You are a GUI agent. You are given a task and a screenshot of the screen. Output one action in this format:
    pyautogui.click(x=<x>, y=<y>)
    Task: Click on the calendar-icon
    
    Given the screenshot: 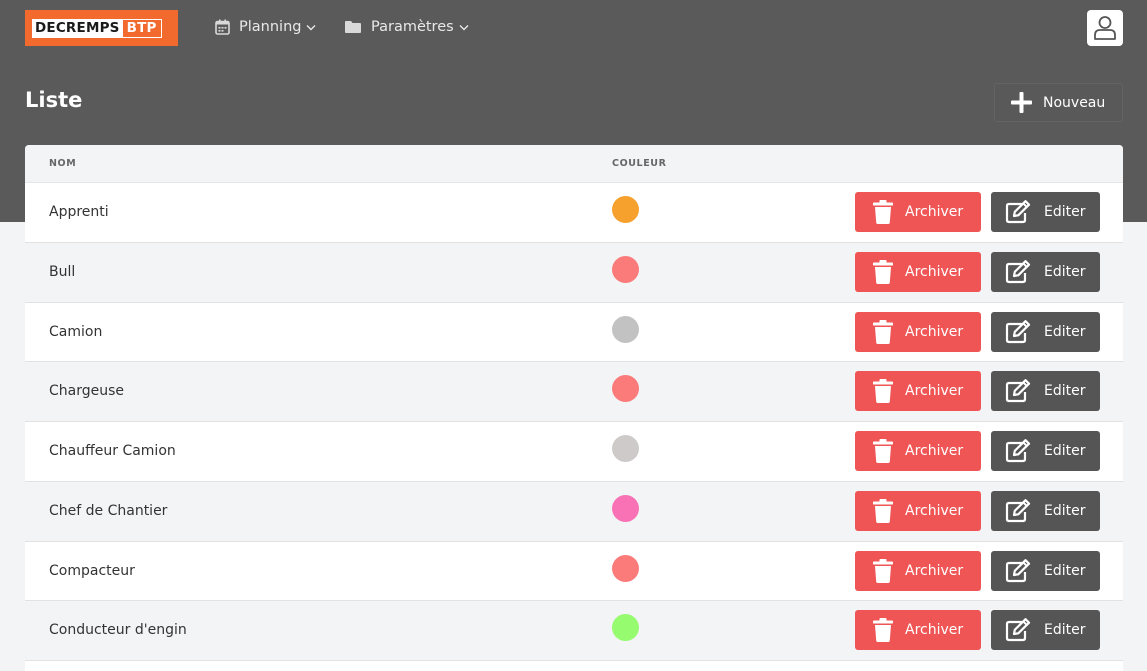 What is the action you would take?
    pyautogui.click(x=222, y=27)
    